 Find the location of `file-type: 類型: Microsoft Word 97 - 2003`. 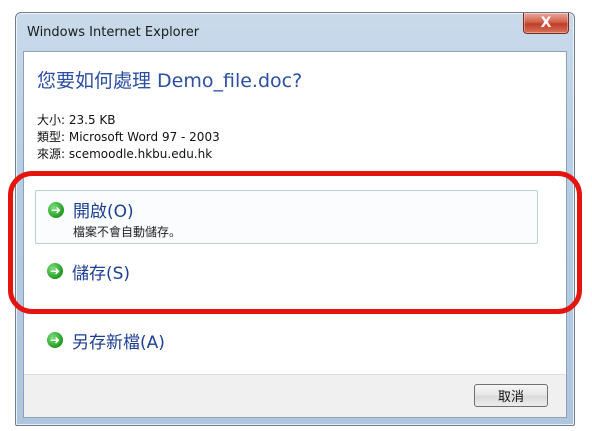

file-type: 類型: Microsoft Word 97 - 2003 is located at coordinates (128, 137).